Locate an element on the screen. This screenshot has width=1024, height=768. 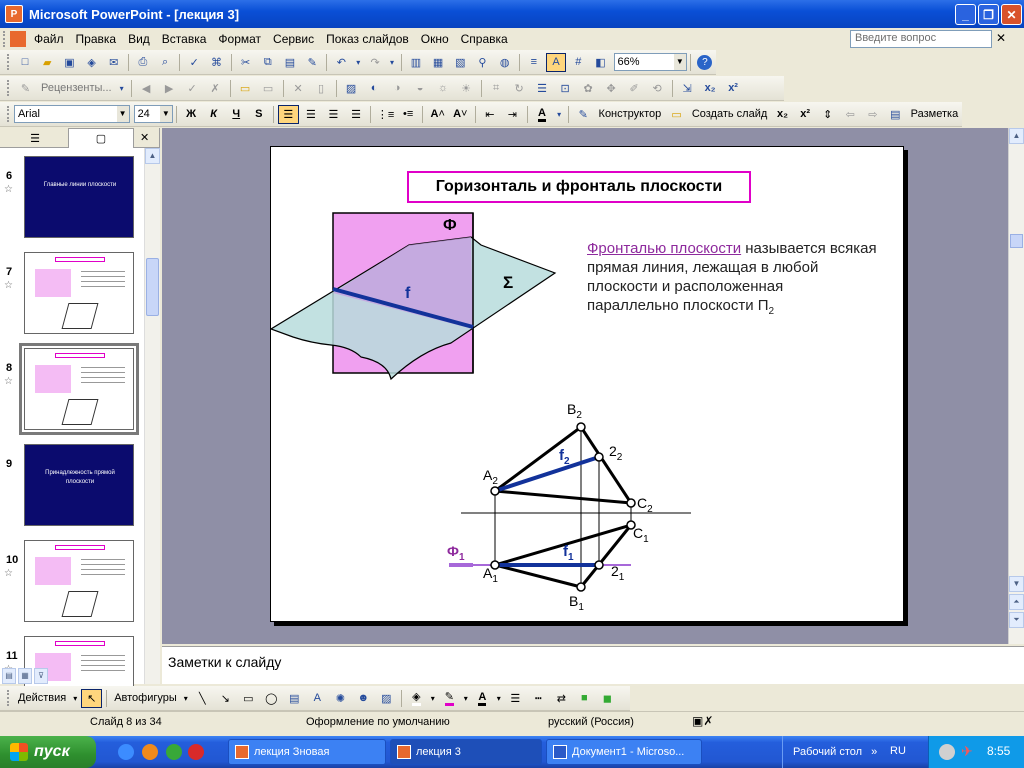
desktop-toolbar: Рабочий стол » is located at coordinates (834, 752).